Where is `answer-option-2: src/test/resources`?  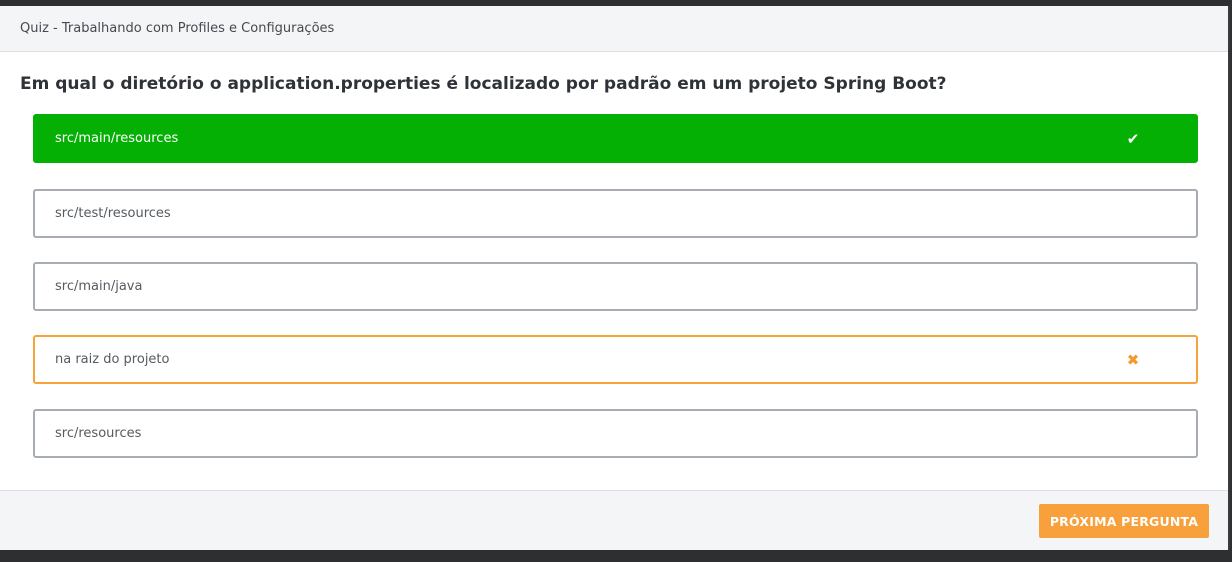 answer-option-2: src/test/resources is located at coordinates (615, 213).